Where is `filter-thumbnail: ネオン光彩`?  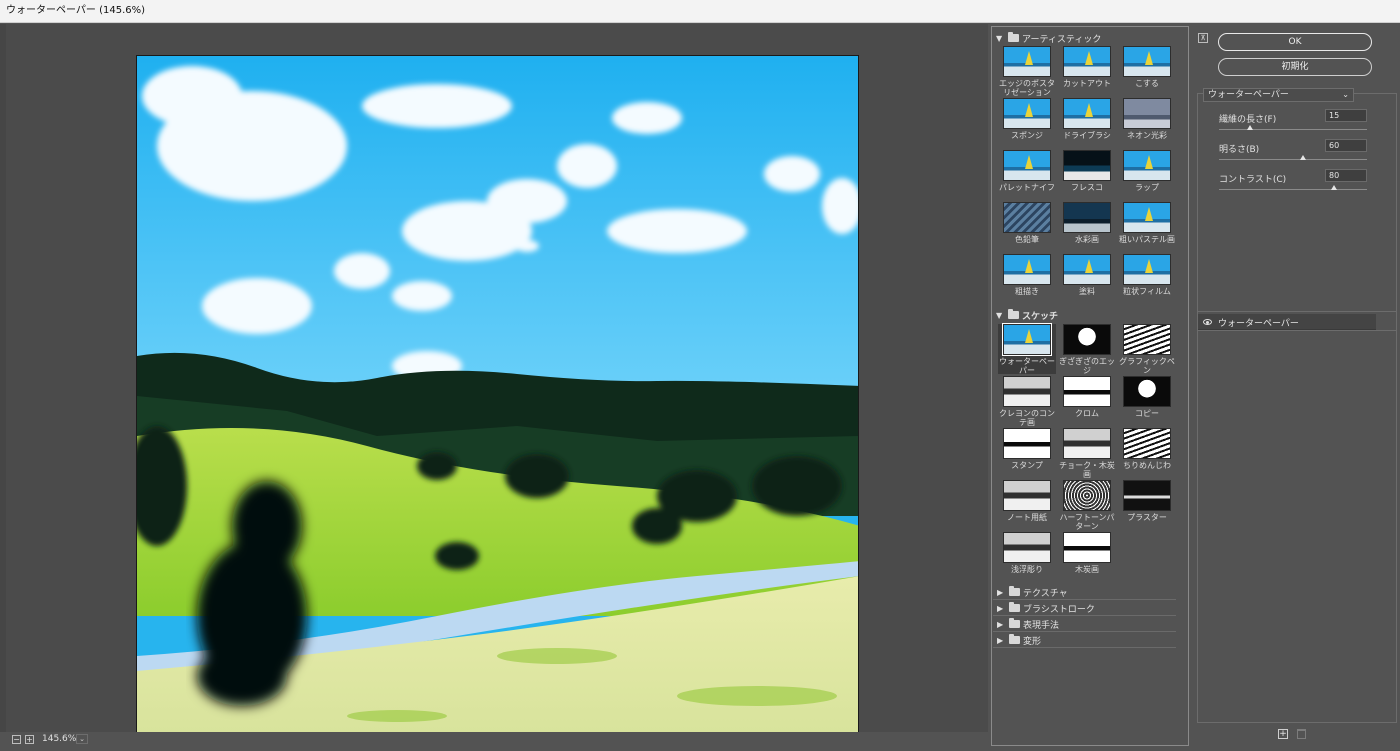 filter-thumbnail: ネオン光彩 is located at coordinates (1147, 123).